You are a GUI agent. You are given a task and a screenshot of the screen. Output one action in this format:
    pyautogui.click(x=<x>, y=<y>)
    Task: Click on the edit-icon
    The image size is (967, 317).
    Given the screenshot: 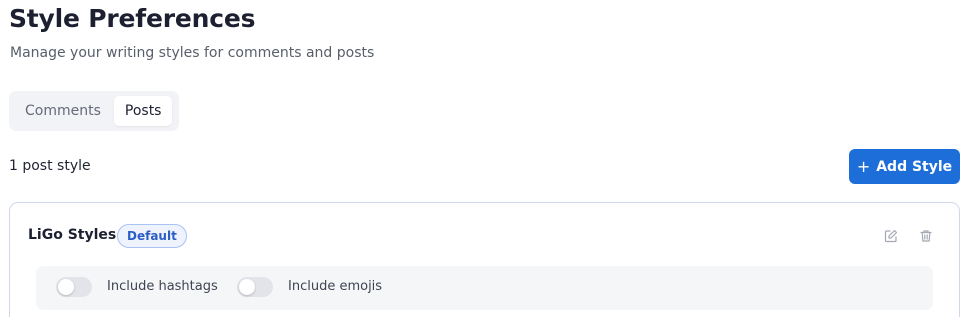 What is the action you would take?
    pyautogui.click(x=891, y=236)
    